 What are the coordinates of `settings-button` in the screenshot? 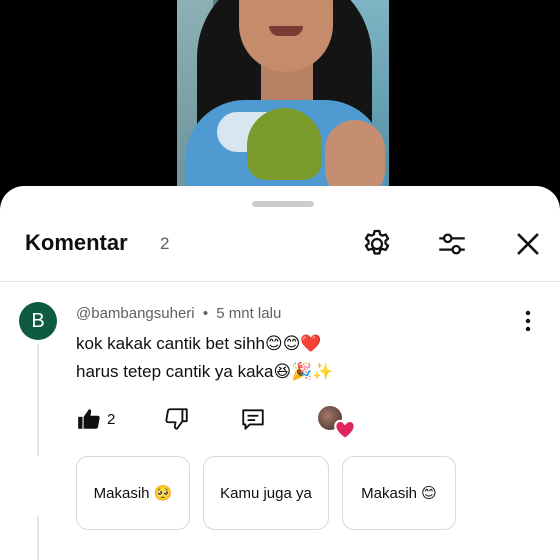 It's located at (377, 244).